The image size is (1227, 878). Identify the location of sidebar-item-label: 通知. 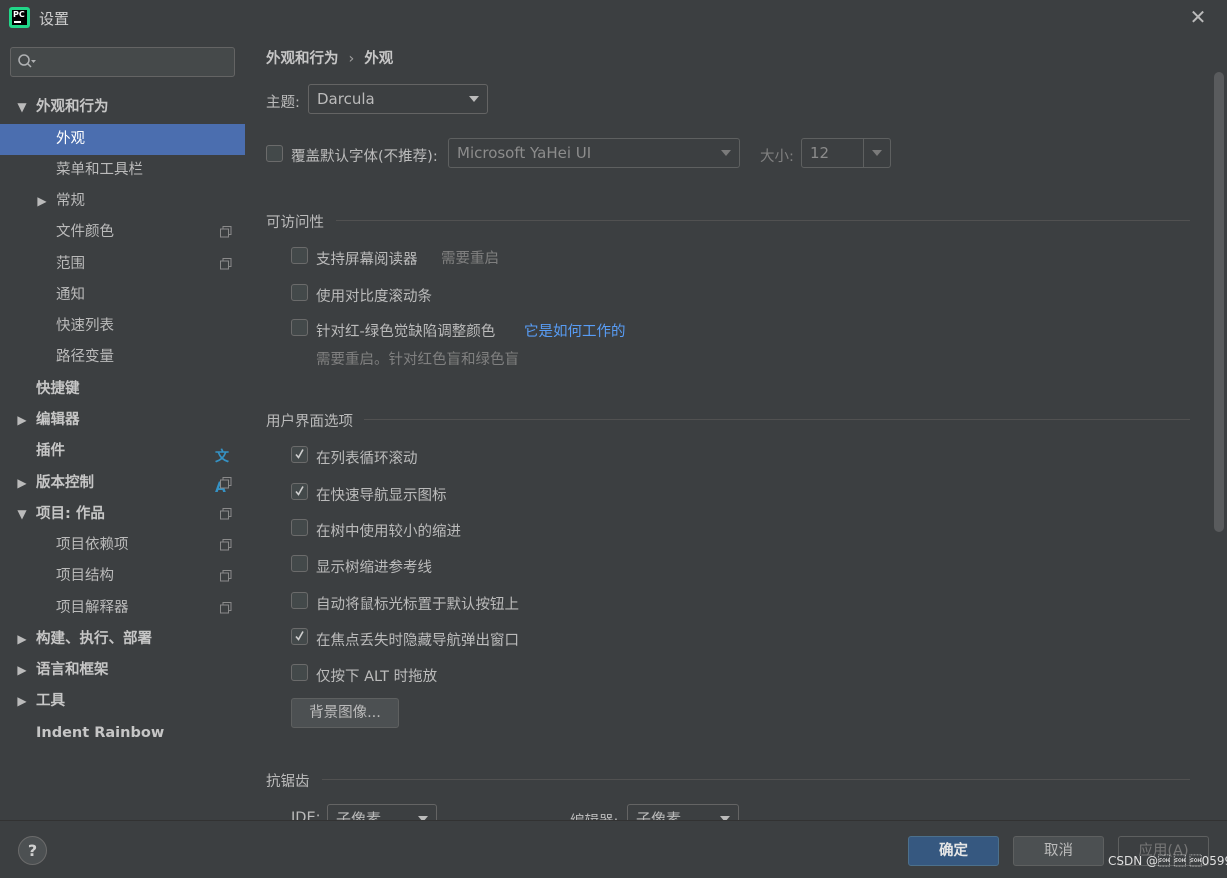
(70, 295).